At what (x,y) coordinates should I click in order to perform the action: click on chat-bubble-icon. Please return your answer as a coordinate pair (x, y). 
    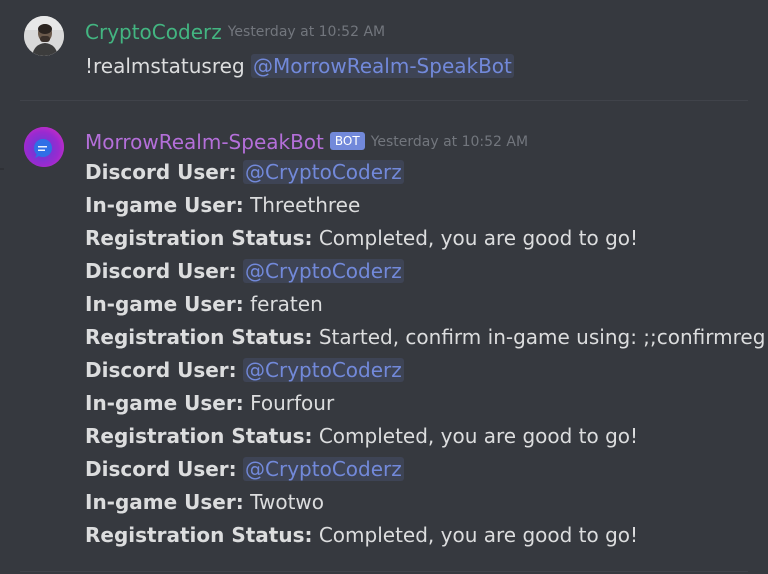
    Looking at the image, I should click on (44, 147).